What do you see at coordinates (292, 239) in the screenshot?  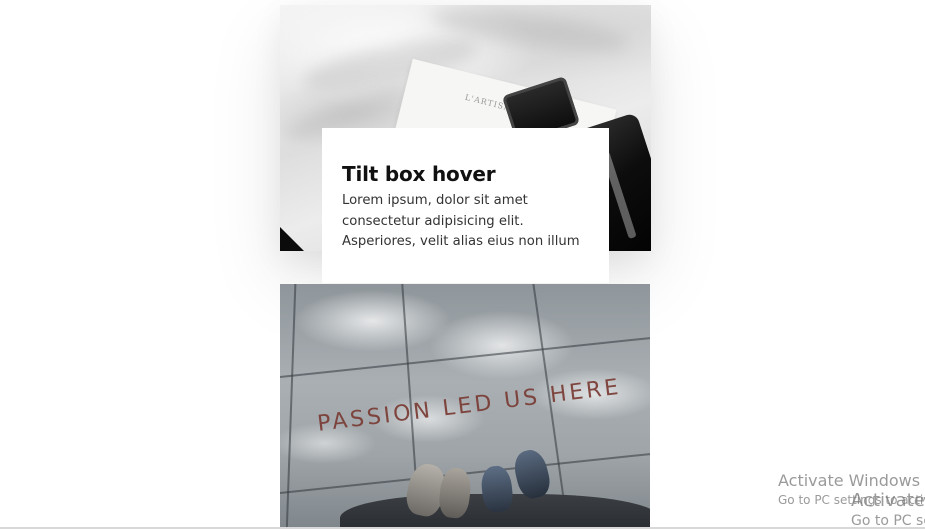 I see `black-corner` at bounding box center [292, 239].